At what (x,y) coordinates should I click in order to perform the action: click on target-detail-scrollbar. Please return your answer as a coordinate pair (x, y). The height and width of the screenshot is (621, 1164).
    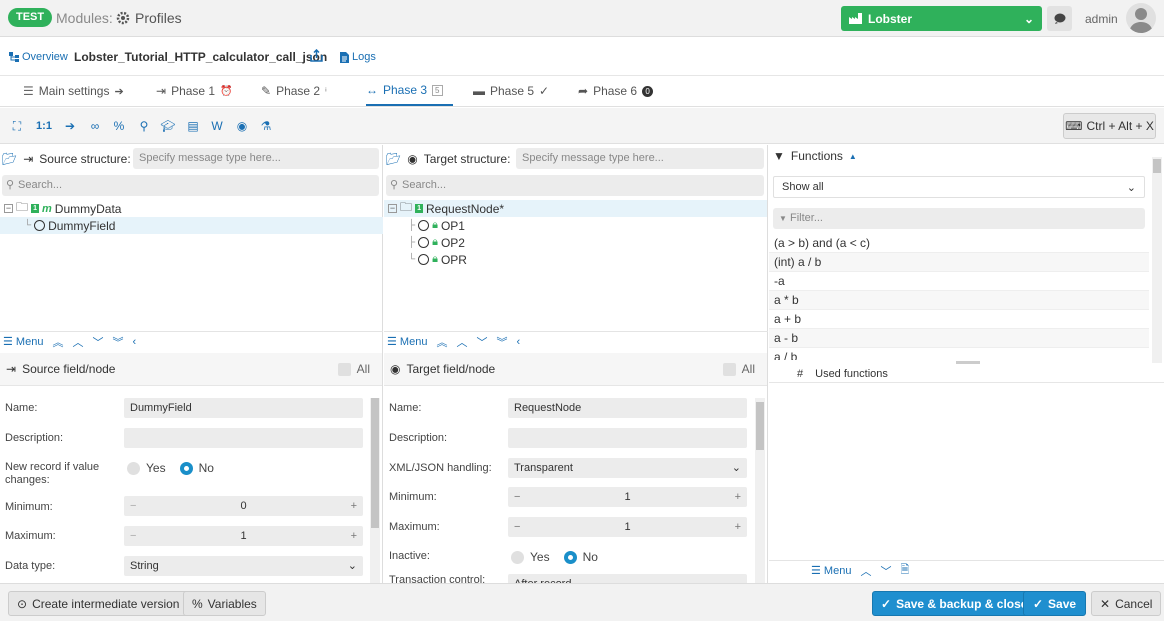
    Looking at the image, I should click on (760, 490).